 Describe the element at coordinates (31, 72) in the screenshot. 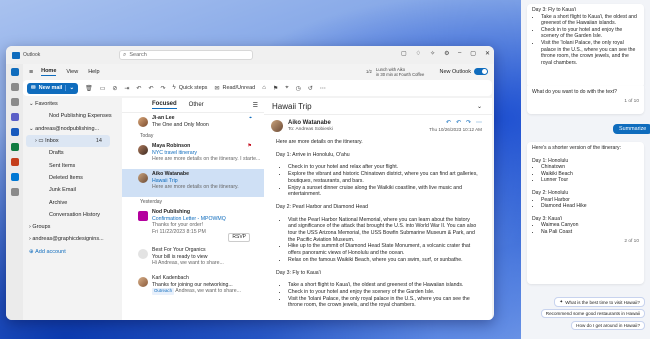

I see `hamburger-icon: ≡` at that location.